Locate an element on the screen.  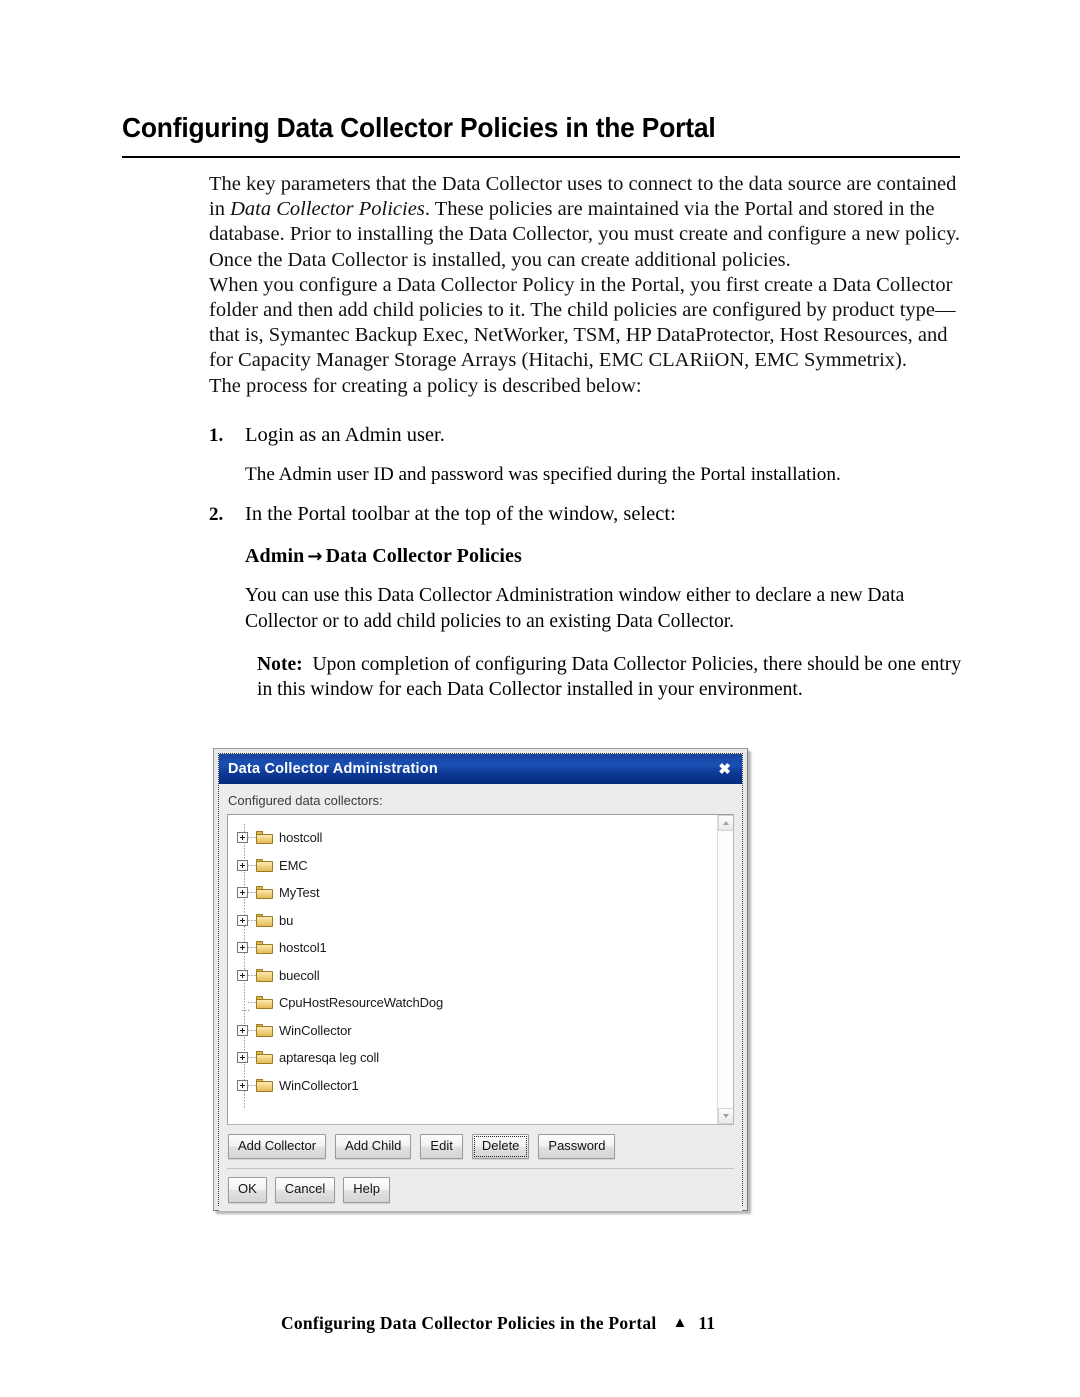
tree-item-label: aptaresqa leg coll is located at coordinates (329, 1058).